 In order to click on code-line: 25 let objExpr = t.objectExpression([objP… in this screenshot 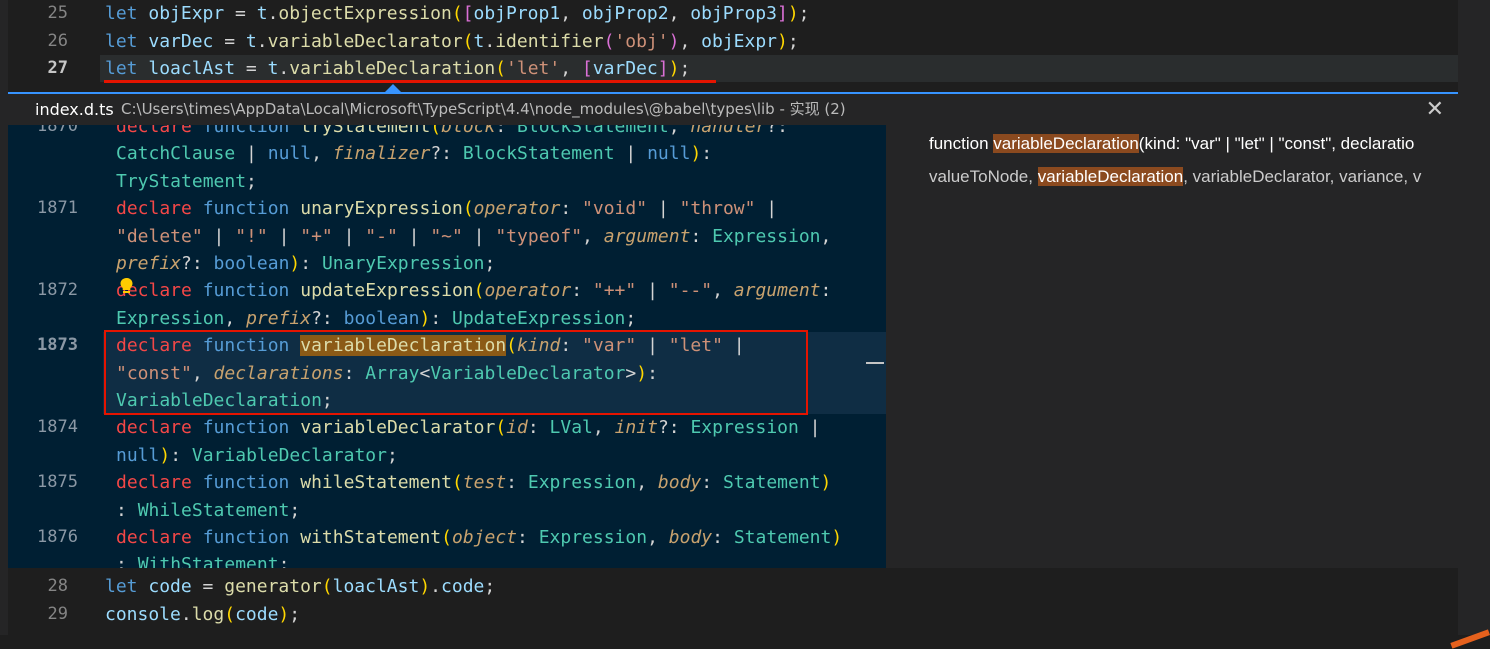, I will do `click(745, 13)`.